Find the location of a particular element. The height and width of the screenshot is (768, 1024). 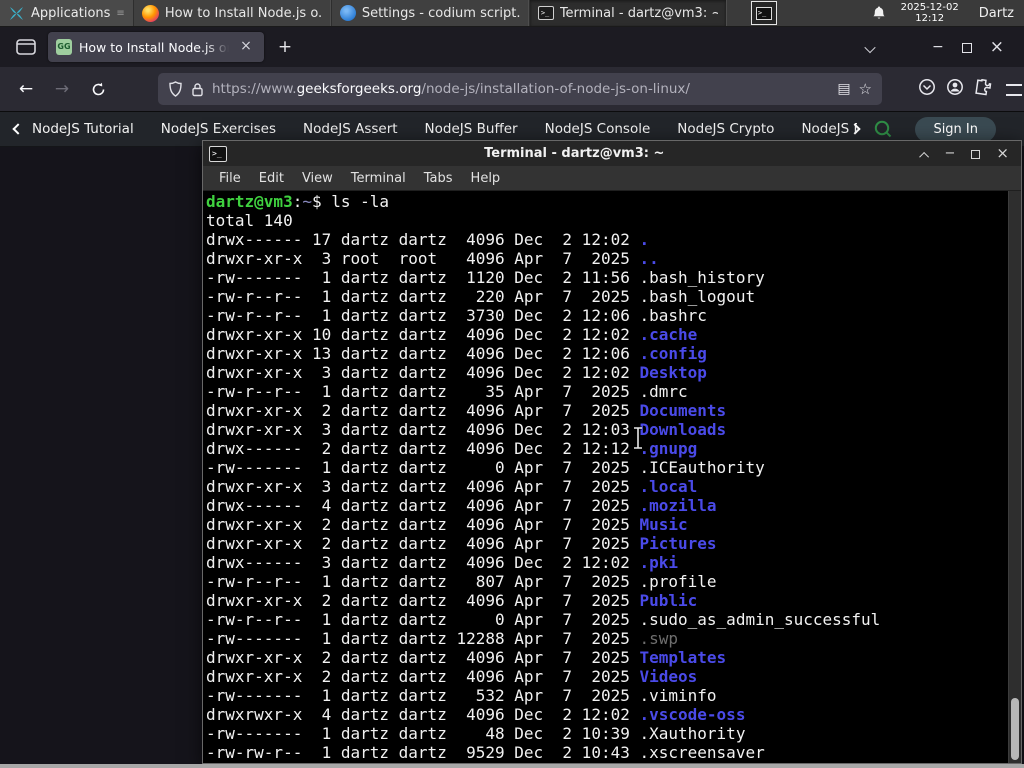

browser-tab-active: GG How to Install Node.js on × is located at coordinates (156, 47).